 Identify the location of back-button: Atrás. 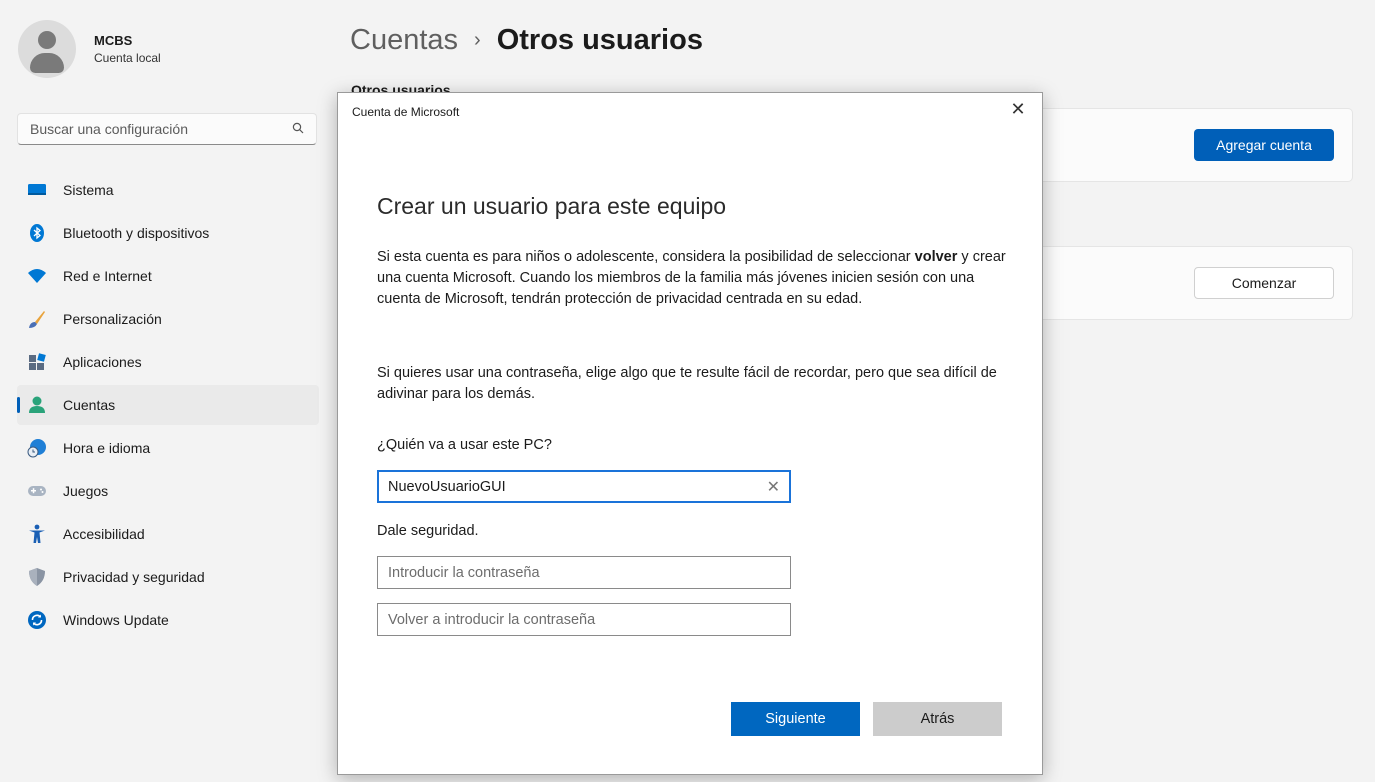
(937, 719).